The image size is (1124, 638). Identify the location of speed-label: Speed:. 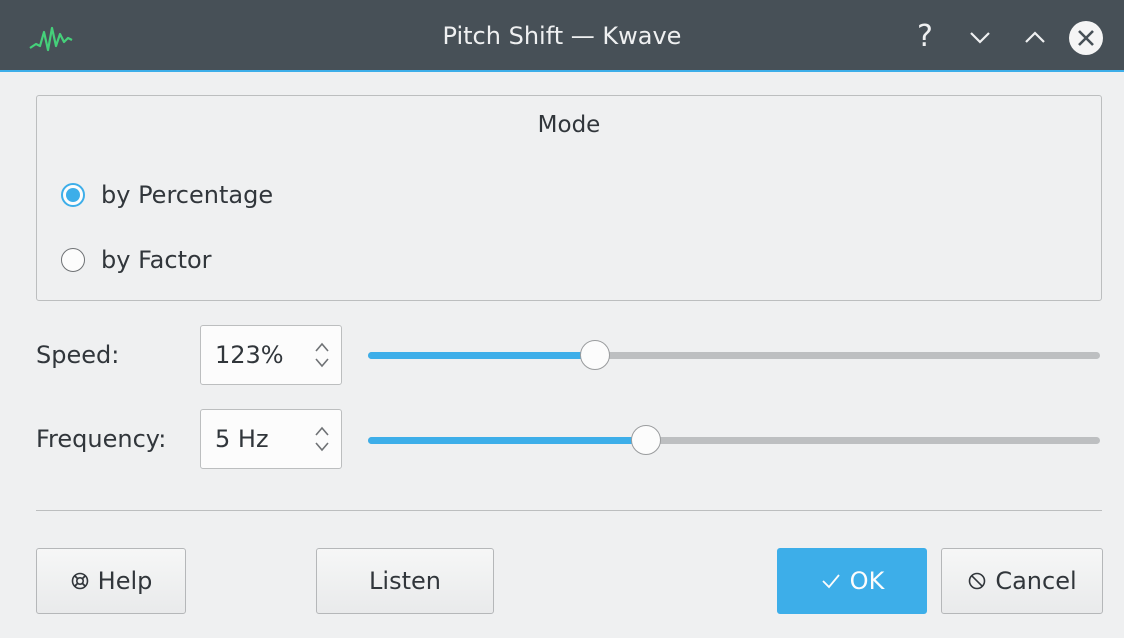
(78, 355).